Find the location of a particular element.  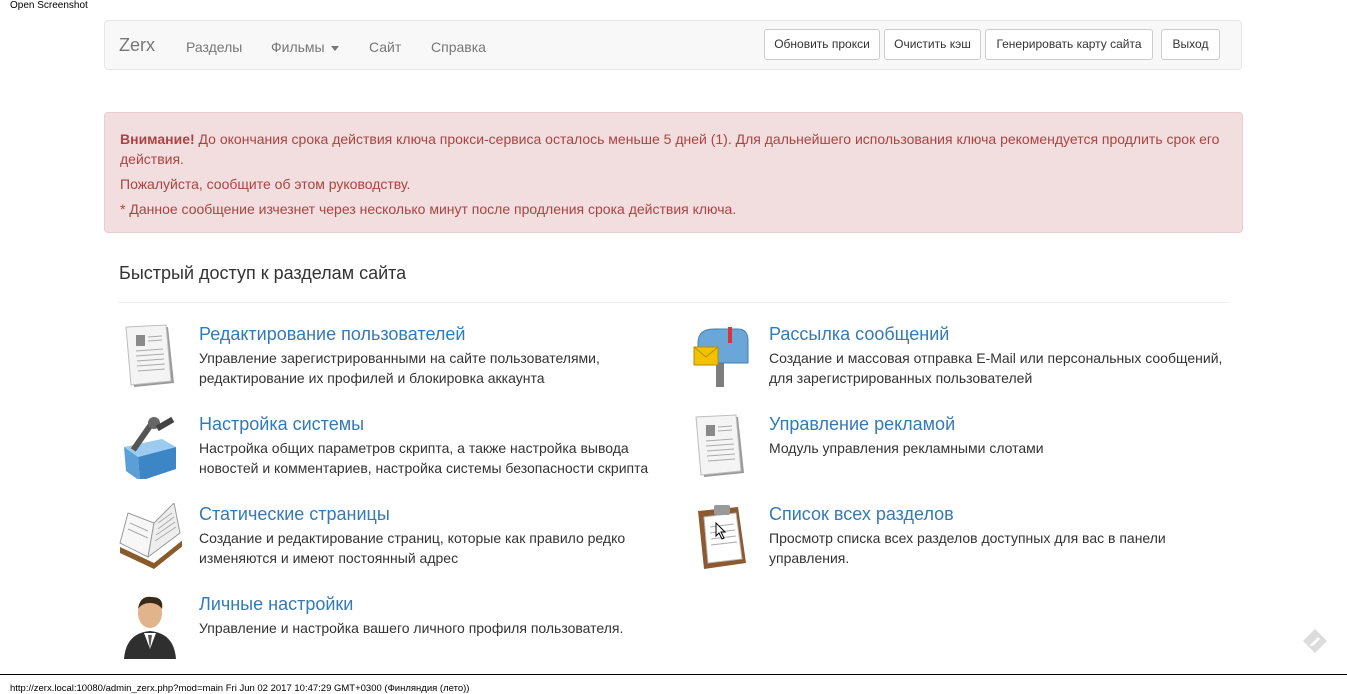

tile-title-link: Редактирование пользователей is located at coordinates (332, 334).